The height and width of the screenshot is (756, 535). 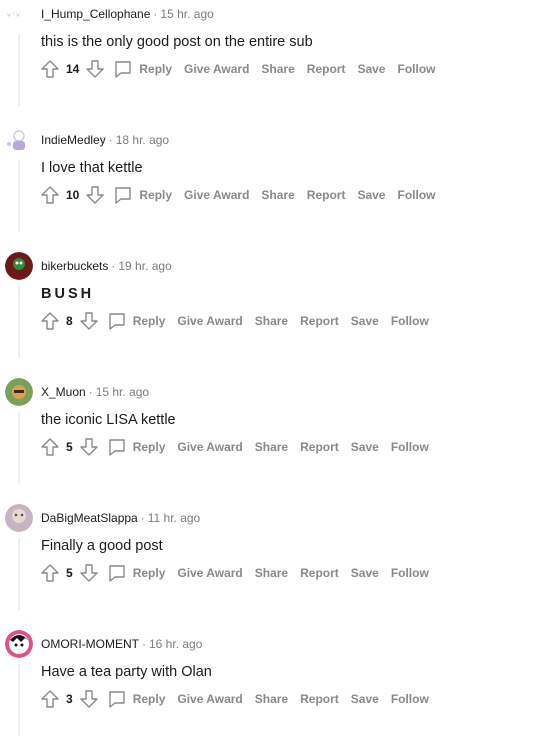 What do you see at coordinates (142, 140) in the screenshot?
I see `timestamp: 18 hr. ago` at bounding box center [142, 140].